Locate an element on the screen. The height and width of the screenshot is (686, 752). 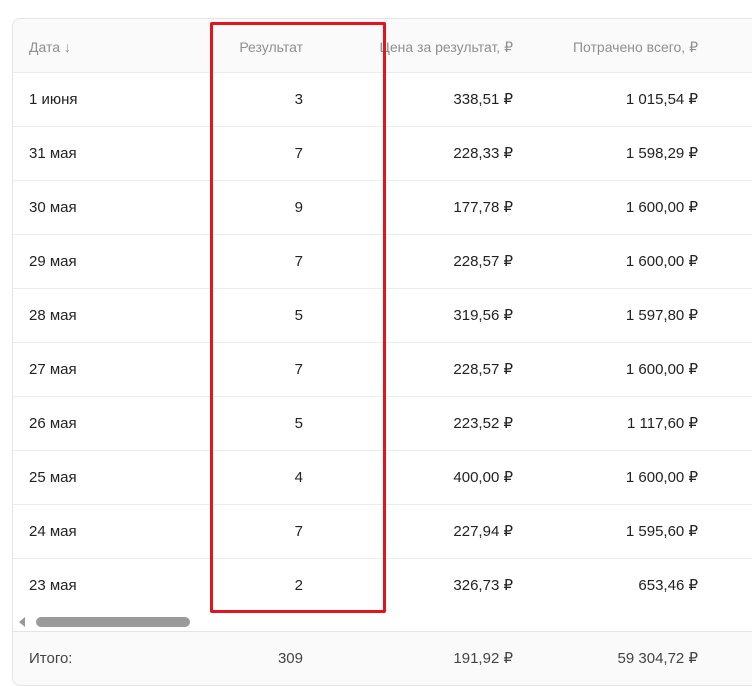
cell-price: 319,56 ₽ is located at coordinates (483, 315).